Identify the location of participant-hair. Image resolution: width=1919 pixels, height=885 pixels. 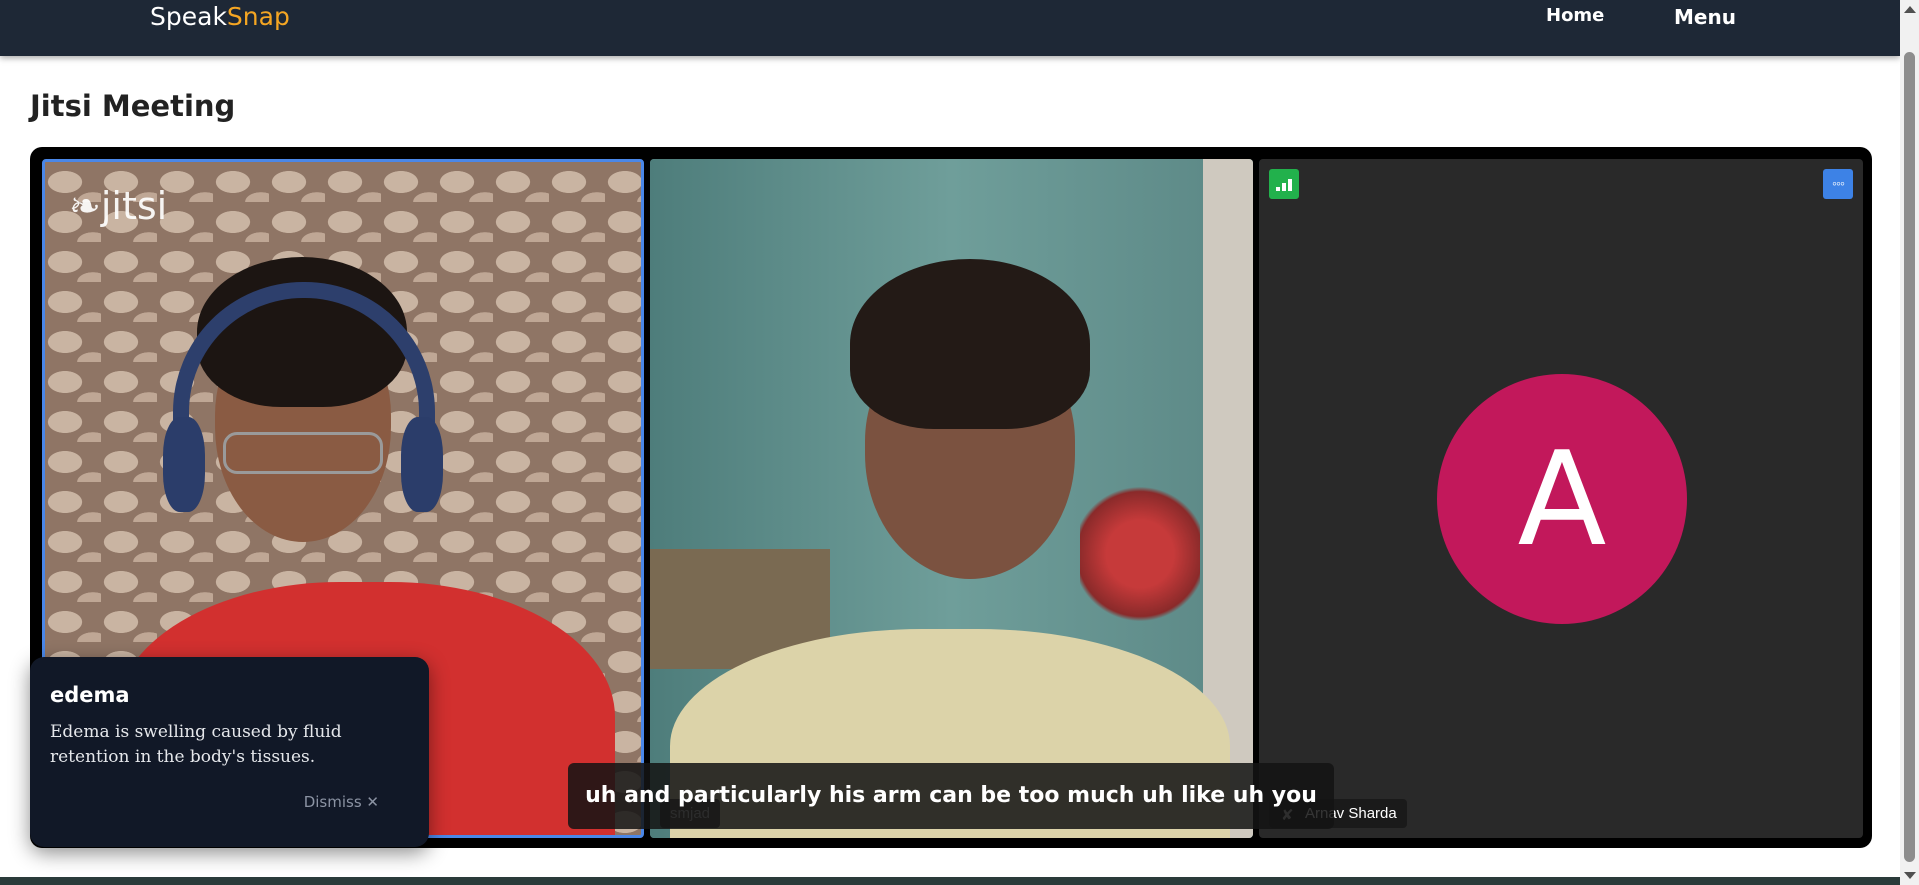
(970, 344).